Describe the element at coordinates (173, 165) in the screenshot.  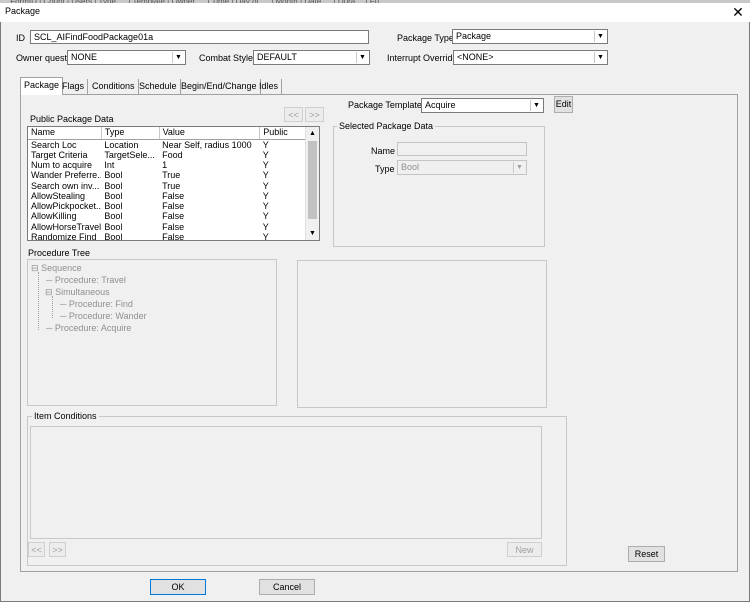
I see `table-row: Num to acquire Int 1 Y` at that location.